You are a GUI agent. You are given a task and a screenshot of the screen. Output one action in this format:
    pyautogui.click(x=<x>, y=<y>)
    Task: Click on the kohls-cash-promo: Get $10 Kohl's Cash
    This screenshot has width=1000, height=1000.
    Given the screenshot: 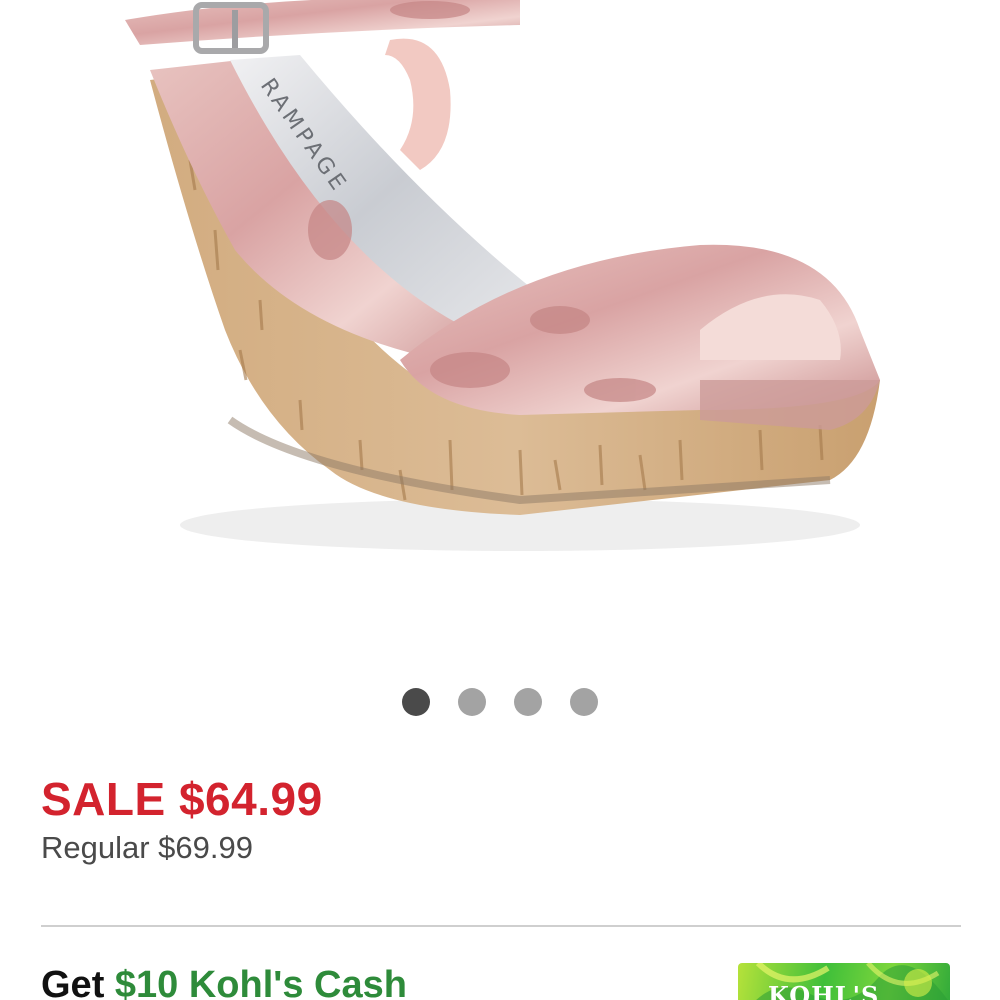 What is the action you would take?
    pyautogui.click(x=224, y=982)
    